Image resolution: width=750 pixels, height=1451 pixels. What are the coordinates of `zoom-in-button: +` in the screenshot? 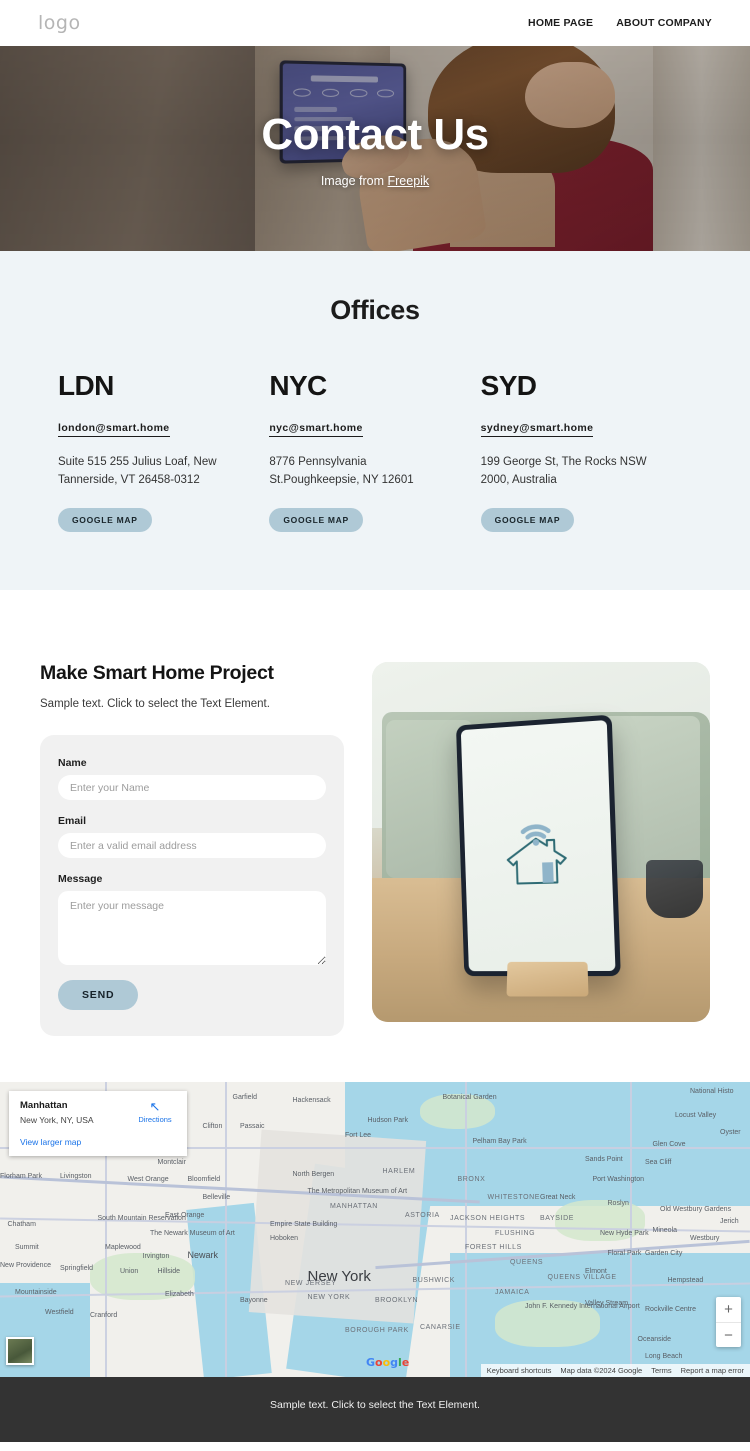 It's located at (728, 1309).